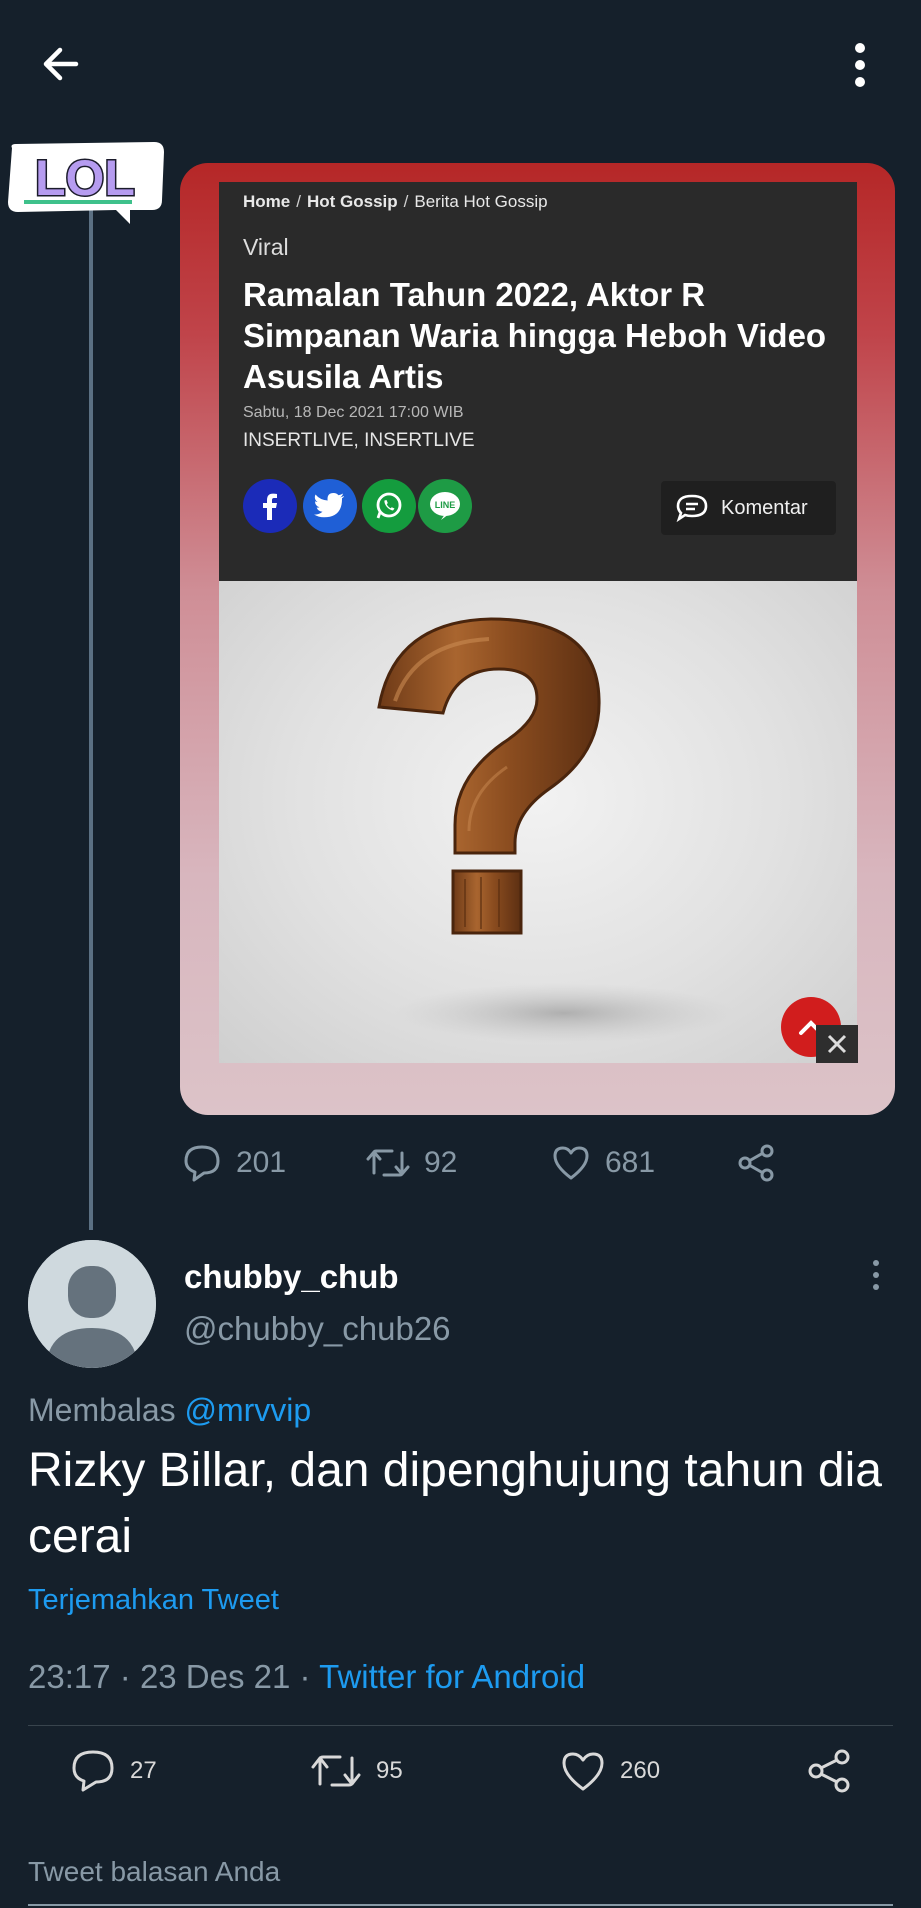  I want to click on reply-composer-input: Tweet balasan Anda, so click(154, 1872).